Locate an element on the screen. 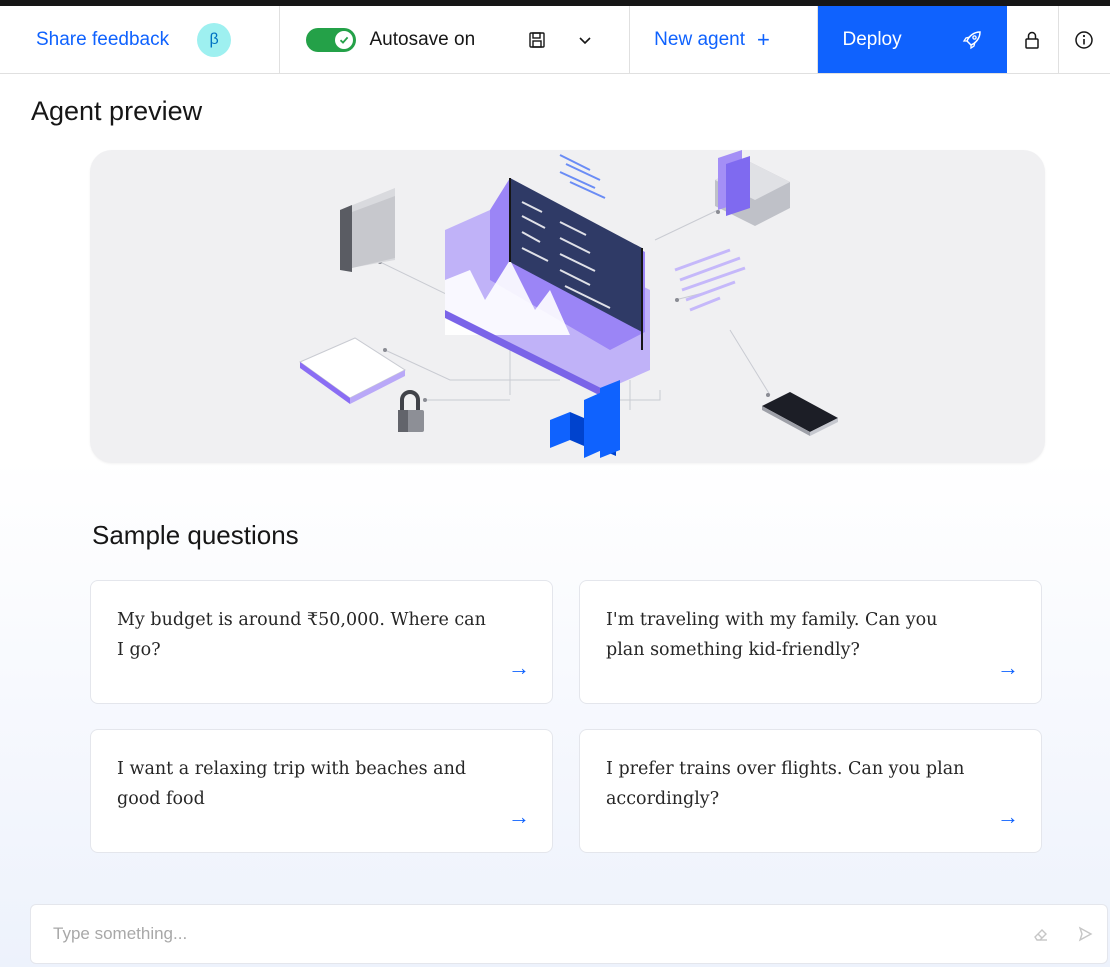 The width and height of the screenshot is (1110, 967). bar-chart-illustration is located at coordinates (585, 419).